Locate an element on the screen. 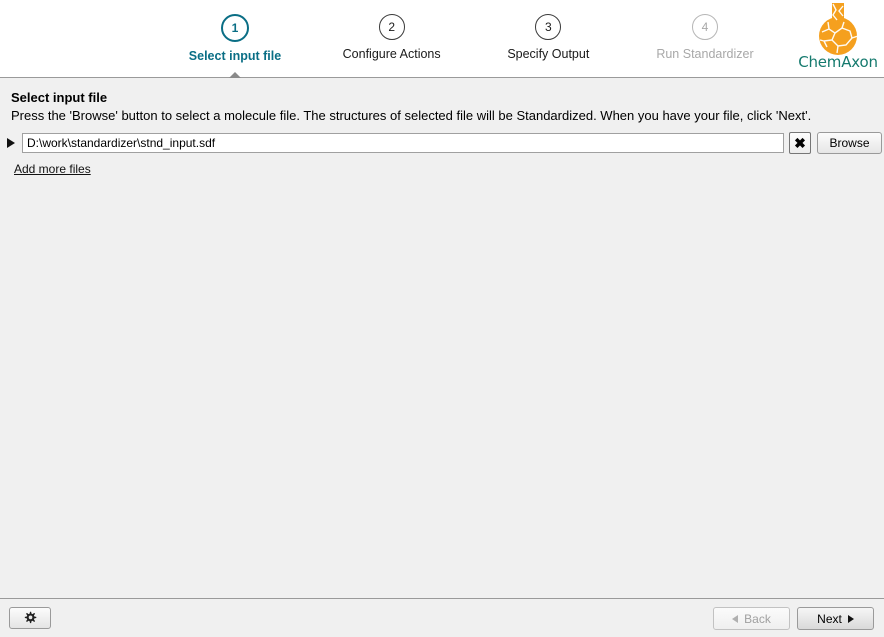 Image resolution: width=884 pixels, height=637 pixels. step-3-label: Specify Output is located at coordinates (548, 54).